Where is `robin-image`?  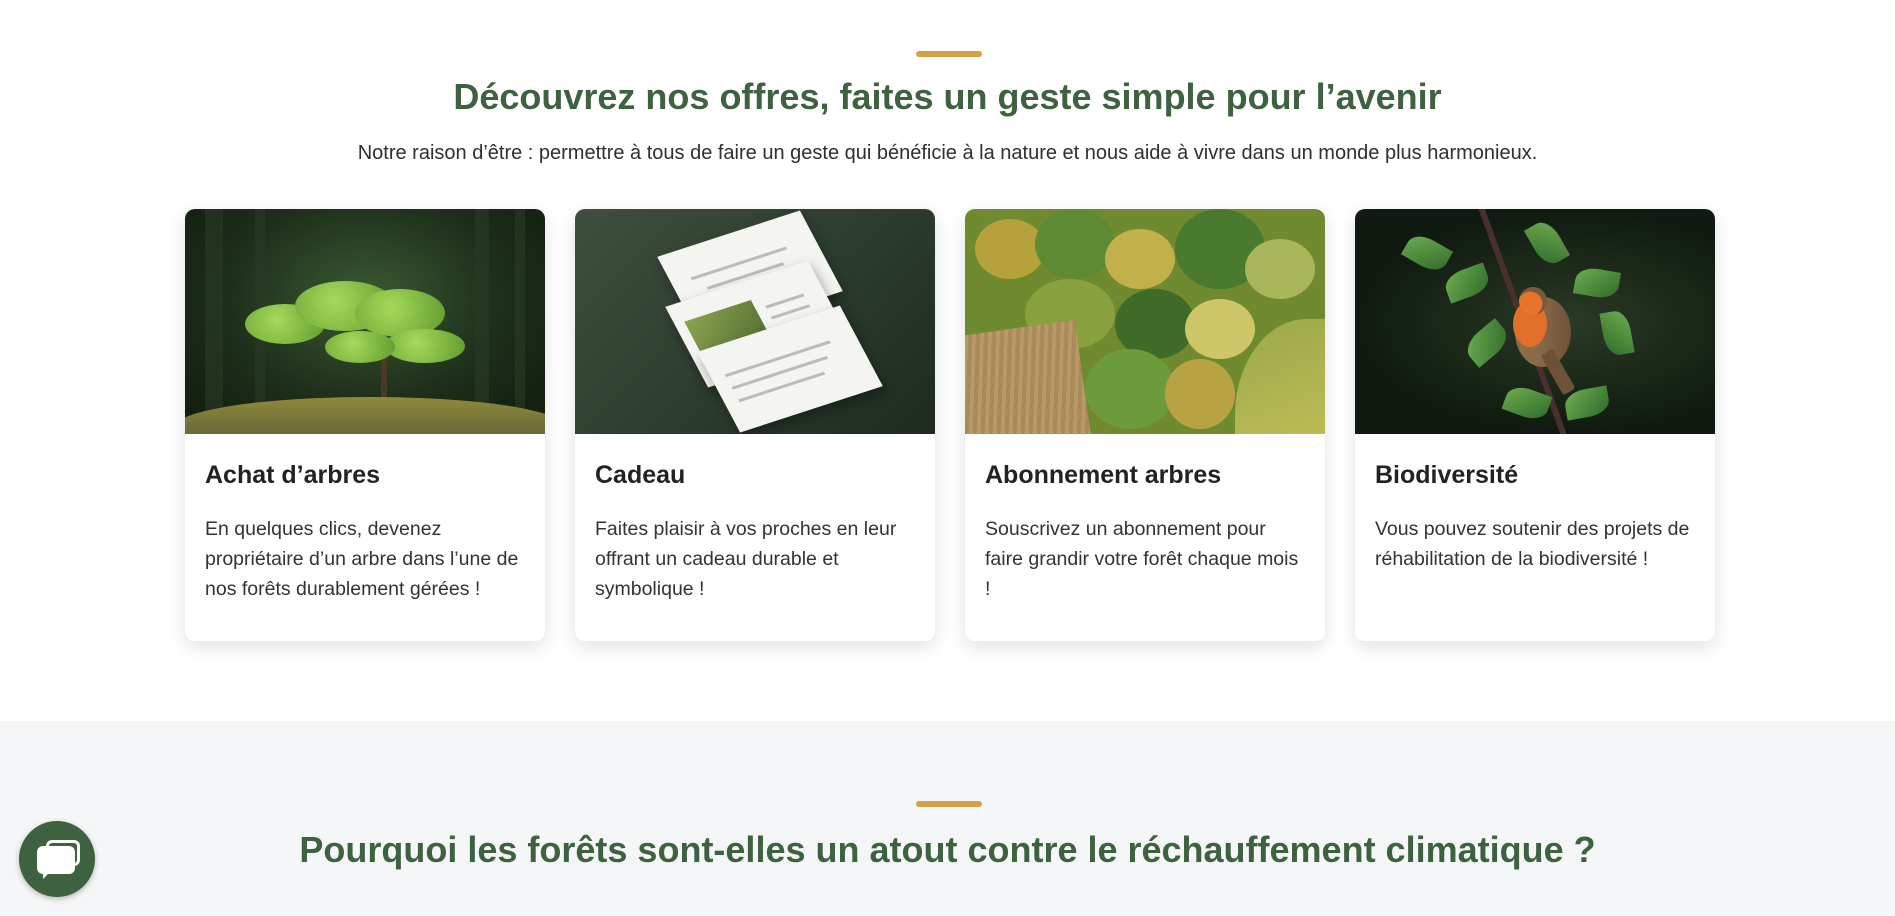
robin-image is located at coordinates (1535, 321).